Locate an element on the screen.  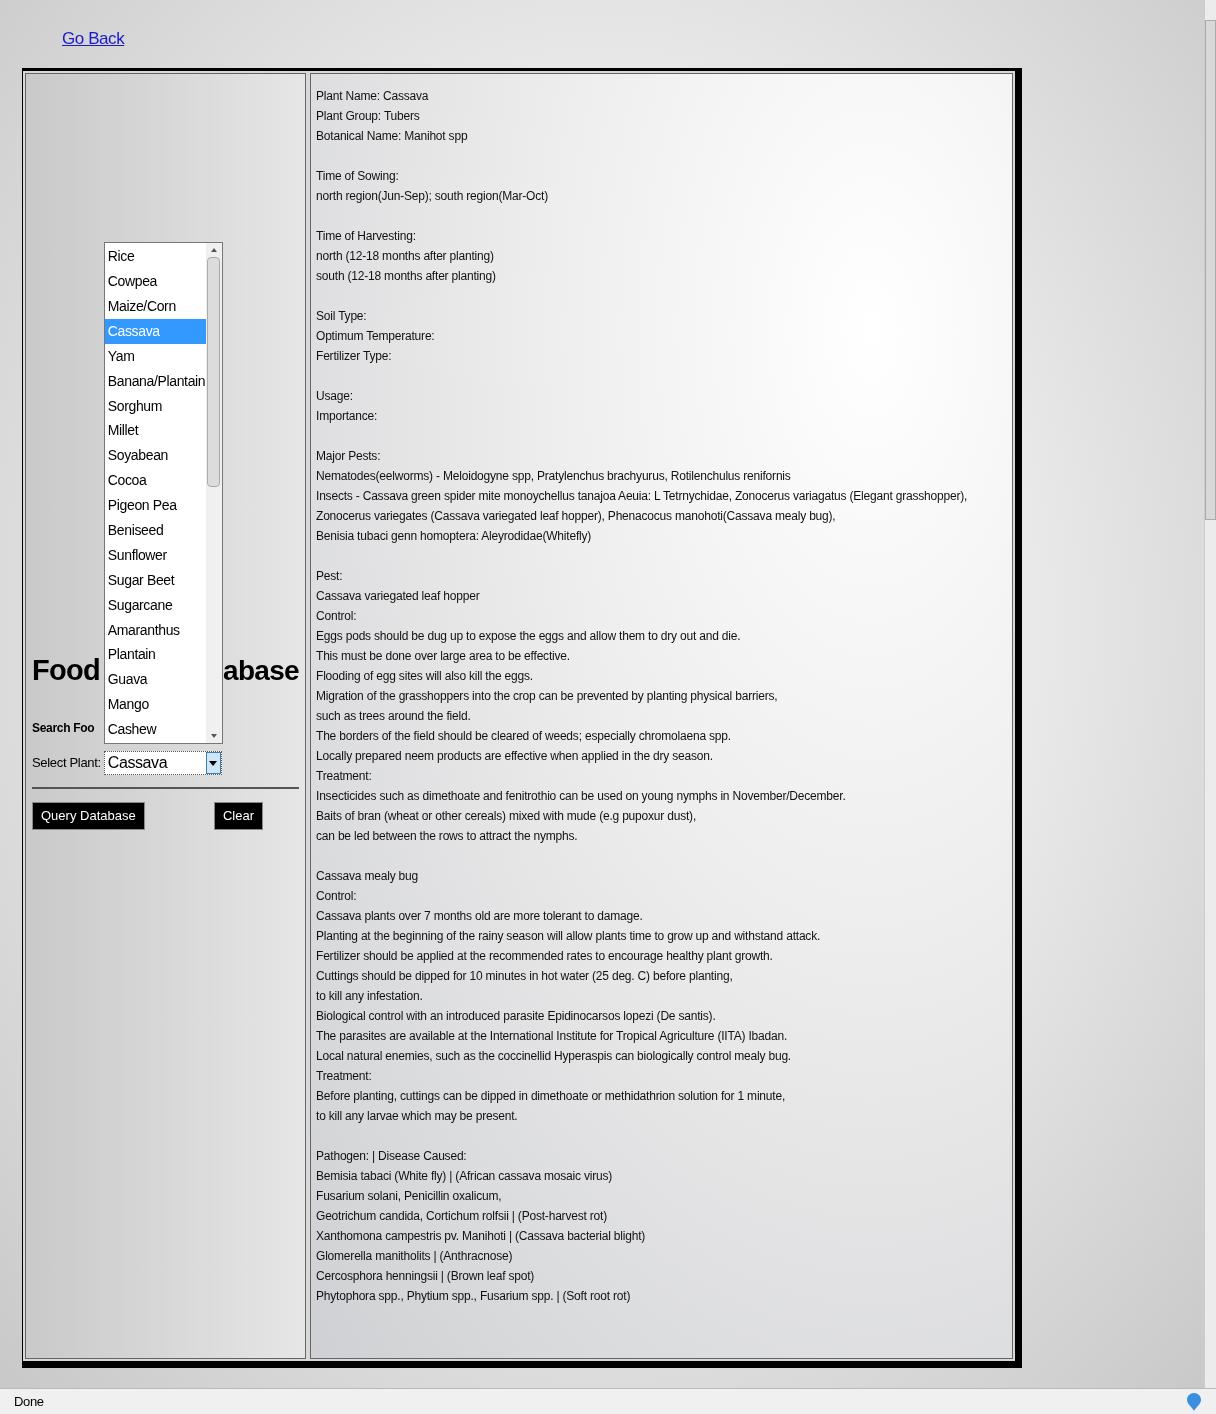
plant-option: Rice is located at coordinates (155, 257).